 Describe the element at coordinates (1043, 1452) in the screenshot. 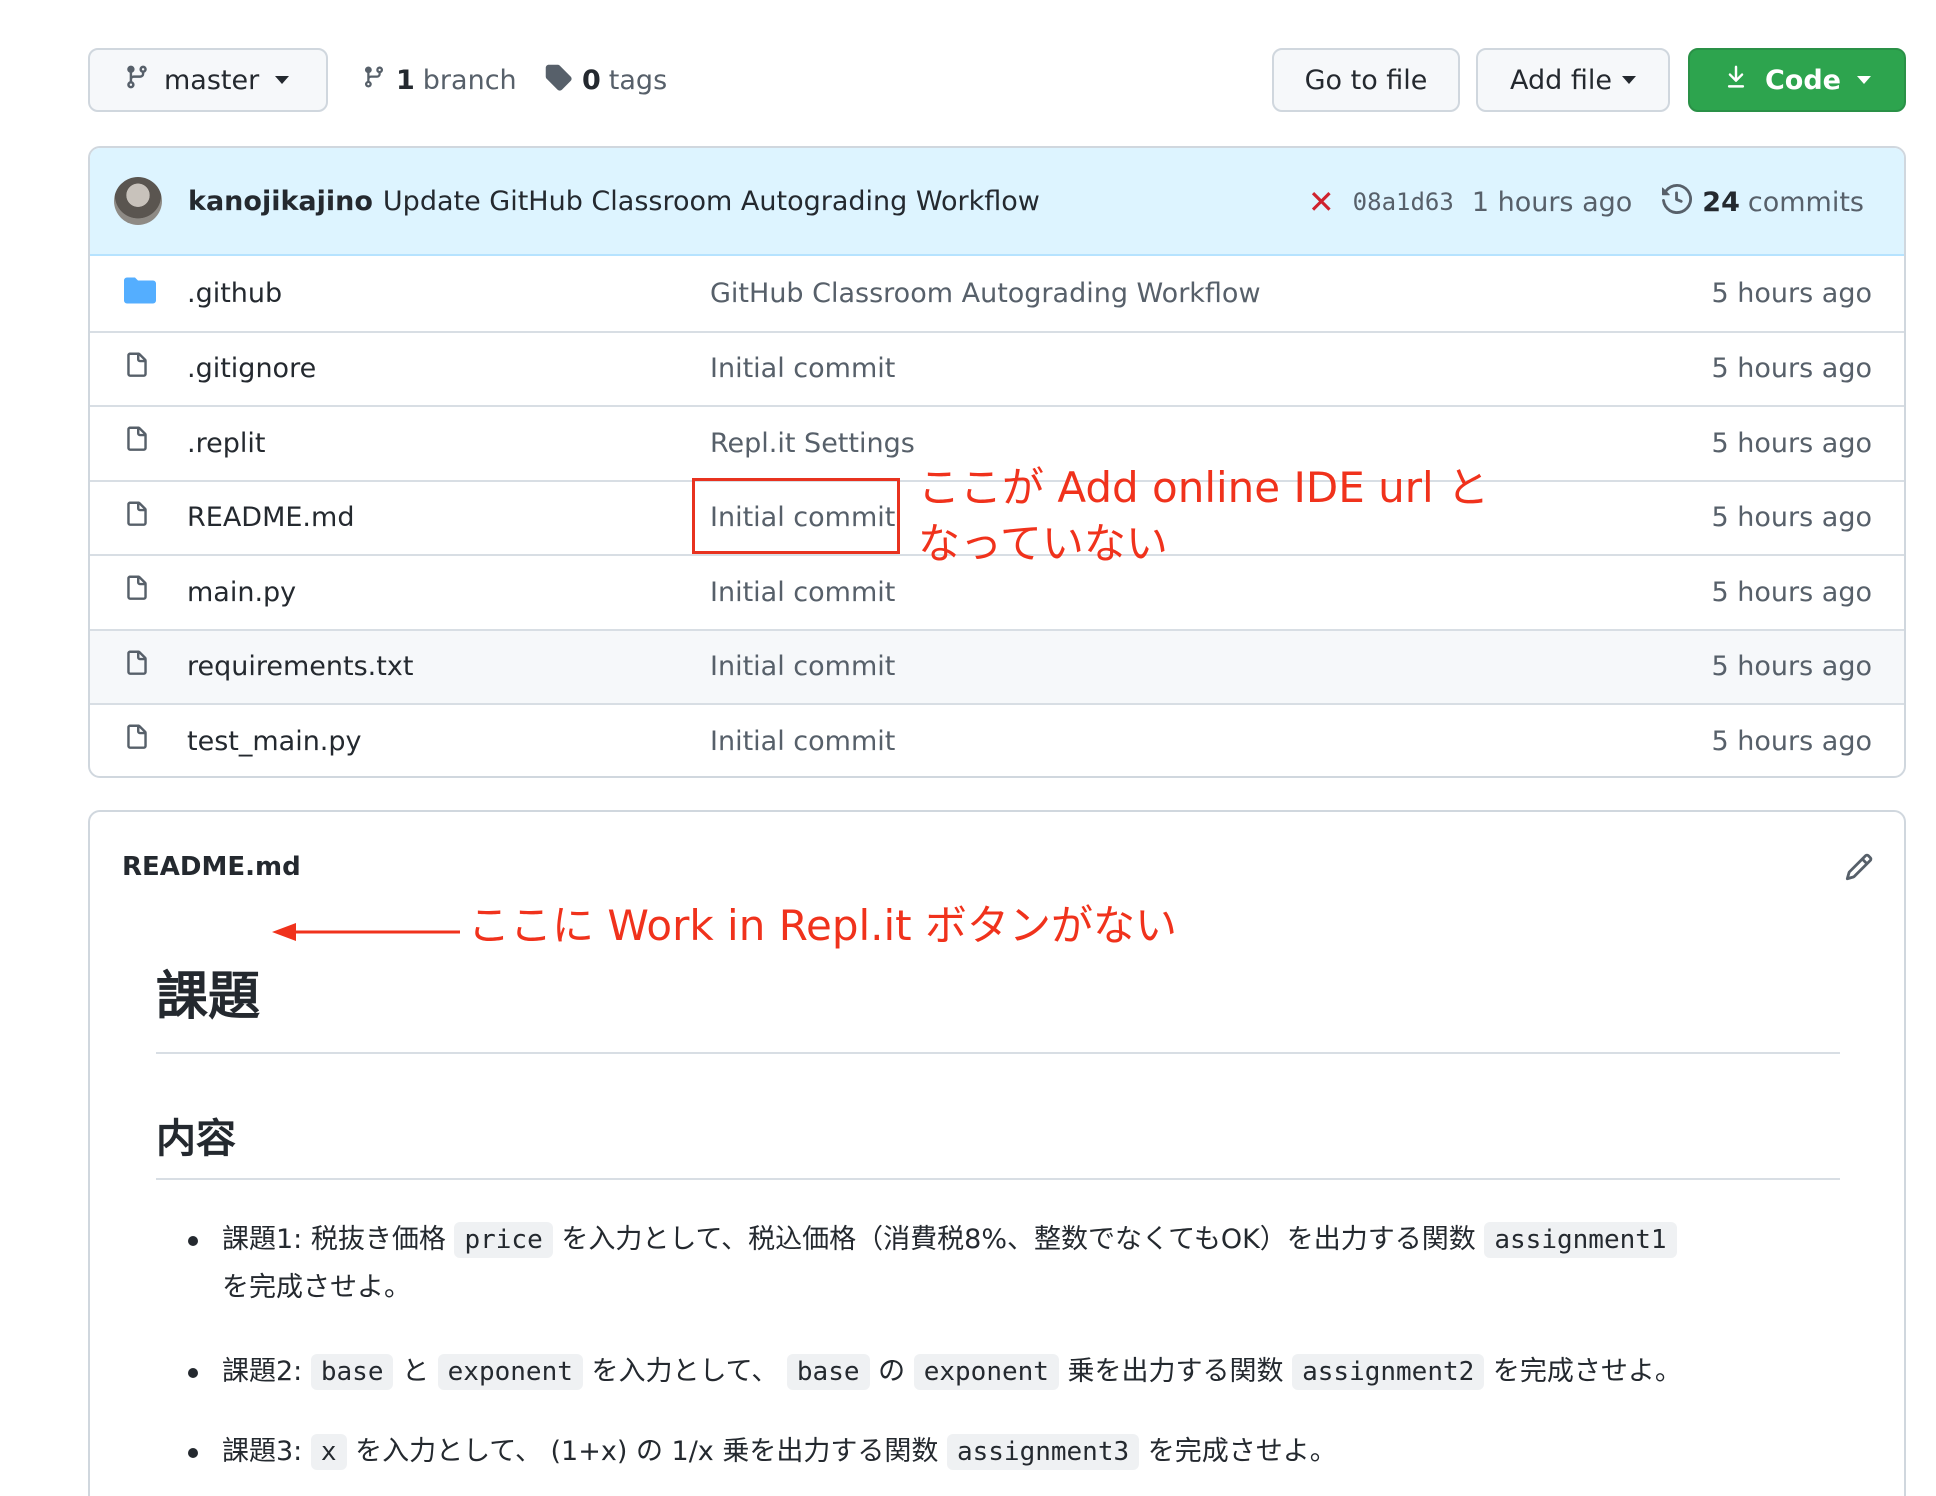

I see `inline-code: assignment3` at that location.